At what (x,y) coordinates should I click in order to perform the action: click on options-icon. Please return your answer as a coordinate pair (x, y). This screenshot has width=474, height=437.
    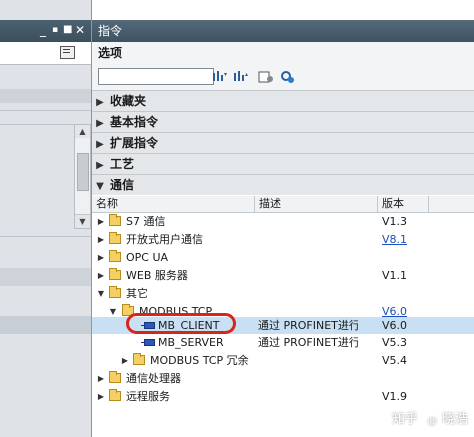
    Looking at the image, I should click on (266, 77).